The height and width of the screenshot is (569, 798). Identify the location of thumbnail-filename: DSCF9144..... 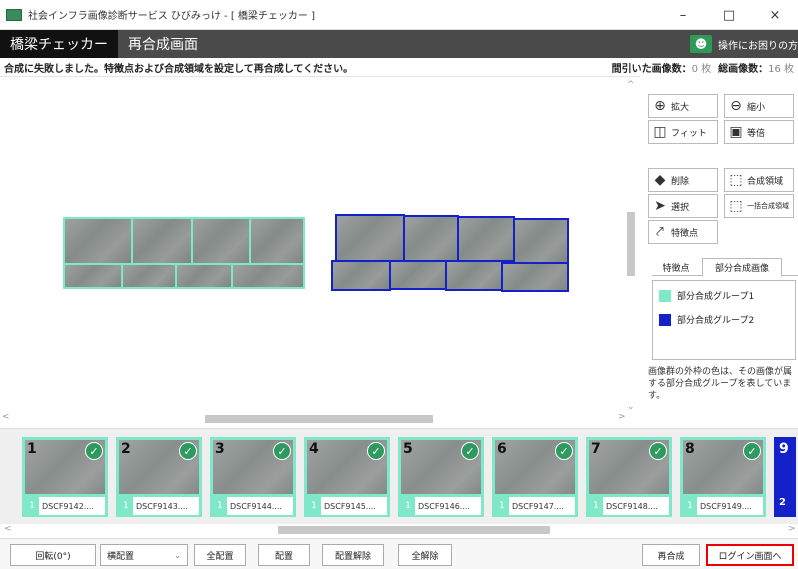
(256, 506).